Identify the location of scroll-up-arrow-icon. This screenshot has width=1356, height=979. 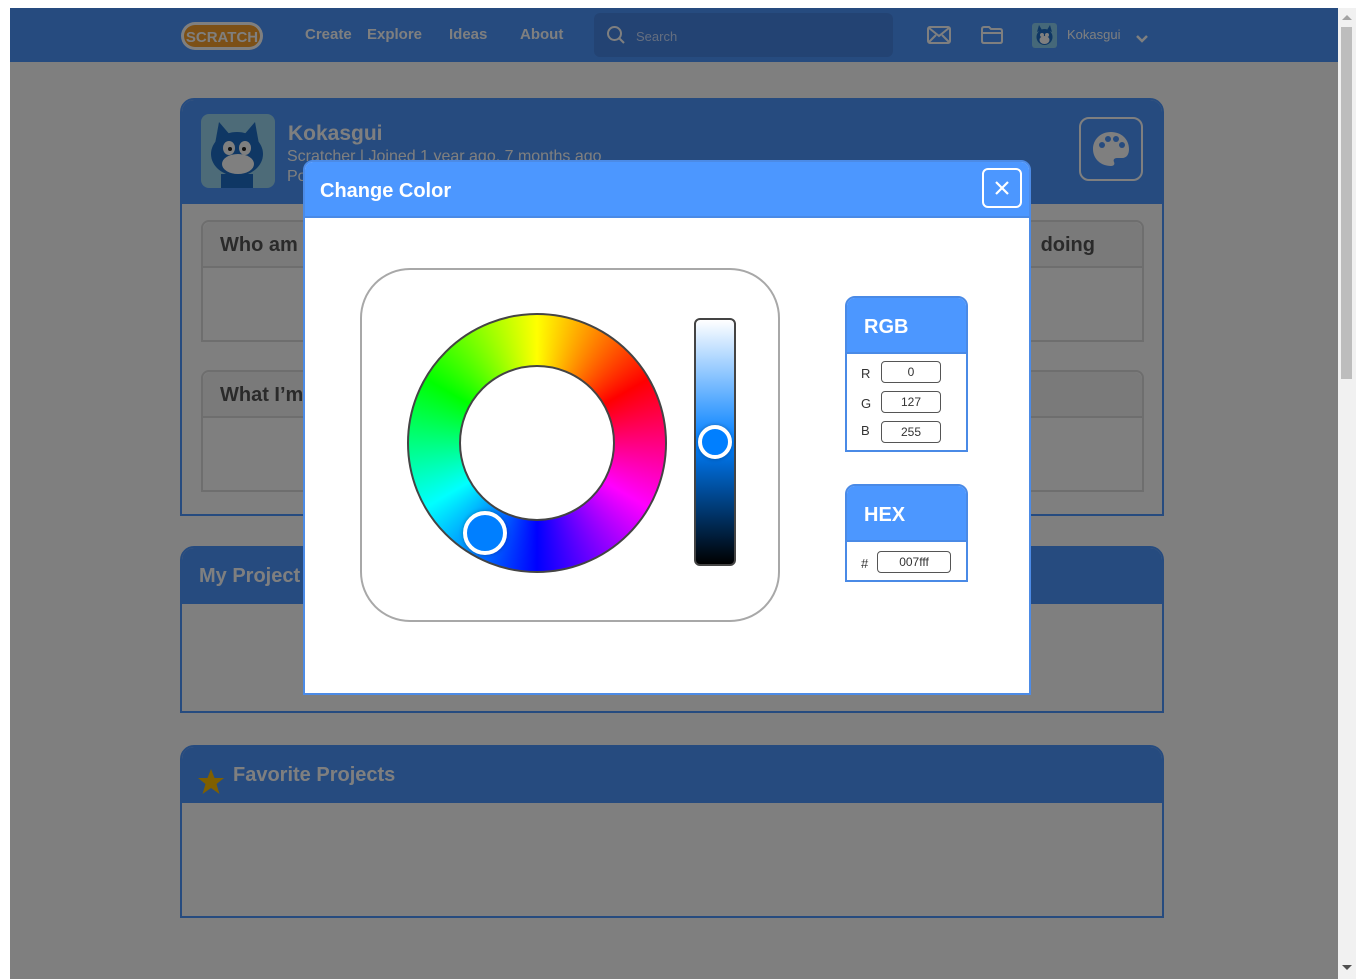
(1347, 17).